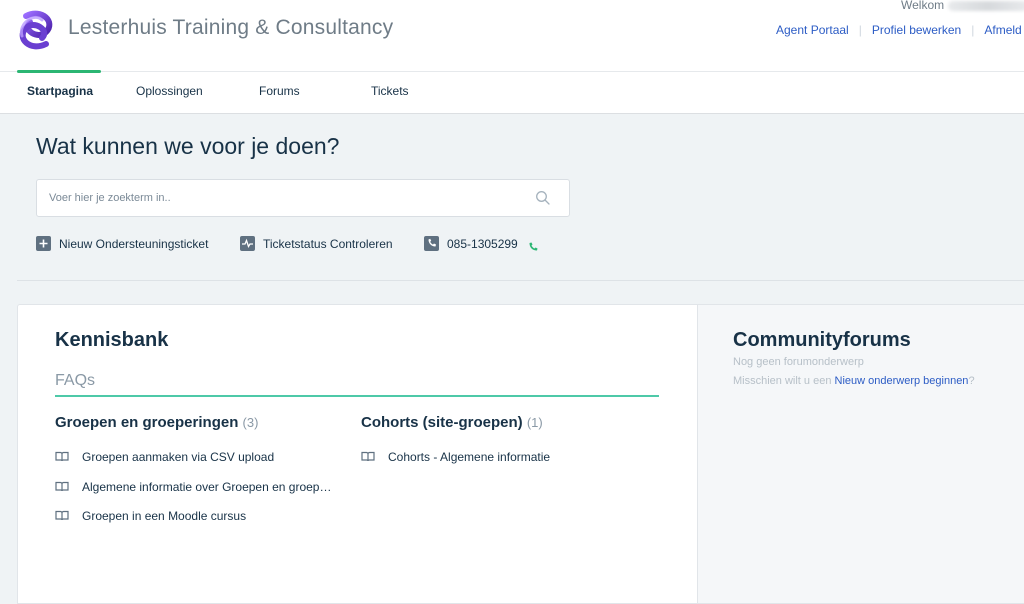 The image size is (1024, 604). I want to click on tab-forums: Forums, so click(279, 91).